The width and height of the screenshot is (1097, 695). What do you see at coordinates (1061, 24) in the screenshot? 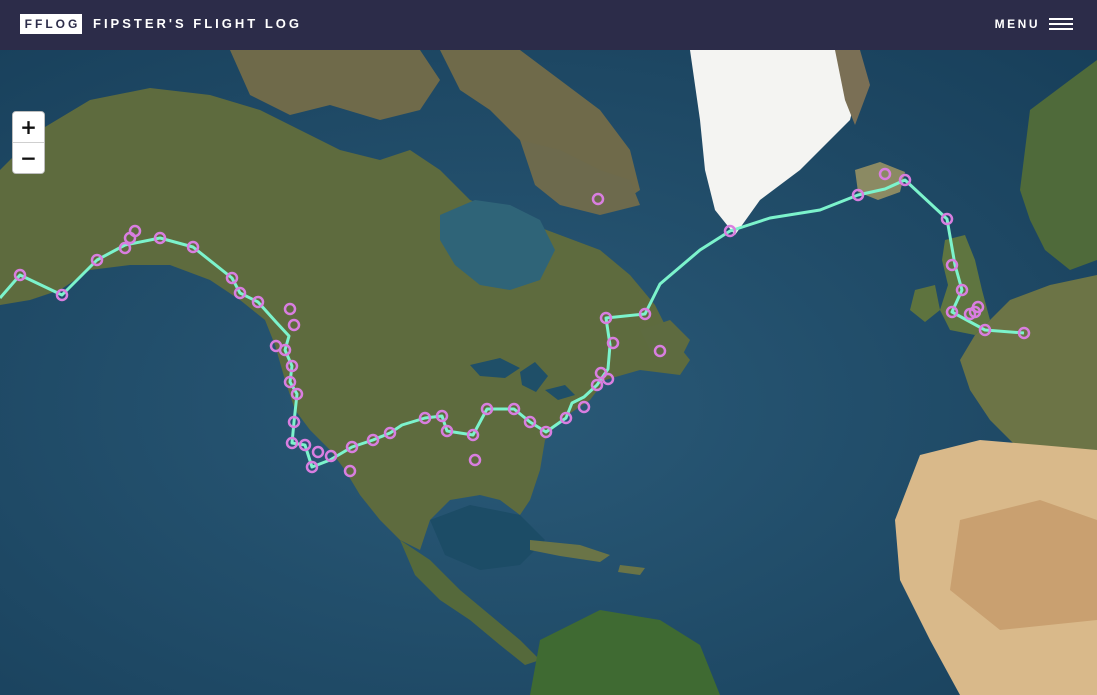
I see `hamburger-icon` at bounding box center [1061, 24].